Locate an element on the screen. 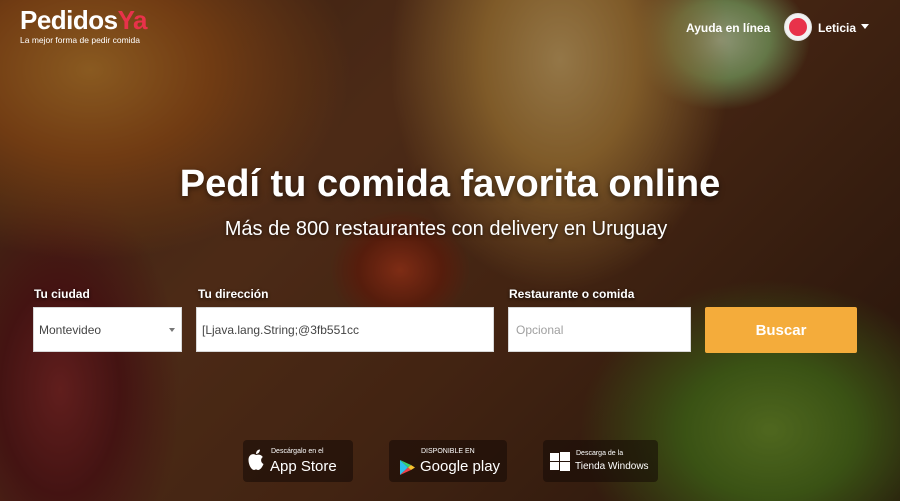  city-label: Tu ciudad is located at coordinates (62, 294).